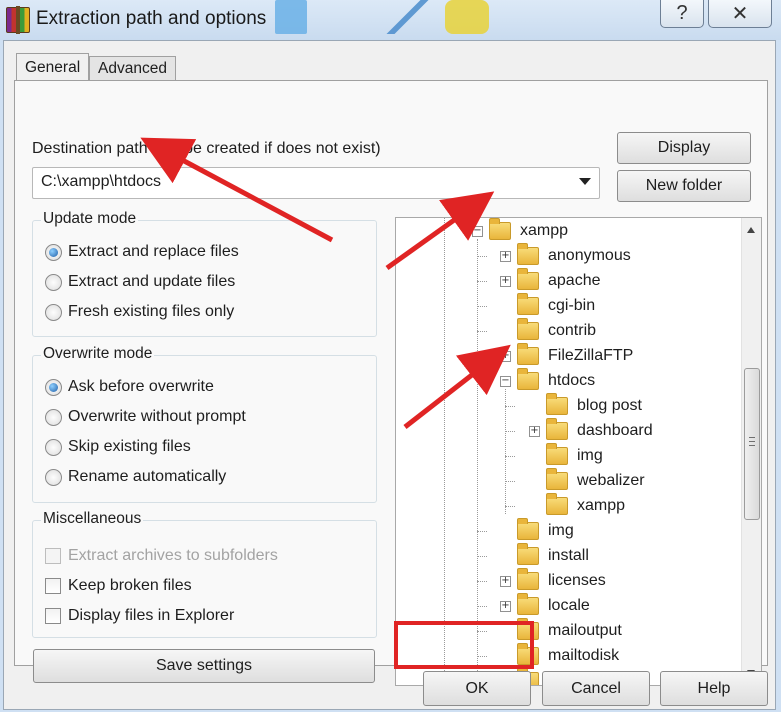 This screenshot has width=781, height=712. I want to click on radio-label: Ask before overwrite, so click(141, 386).